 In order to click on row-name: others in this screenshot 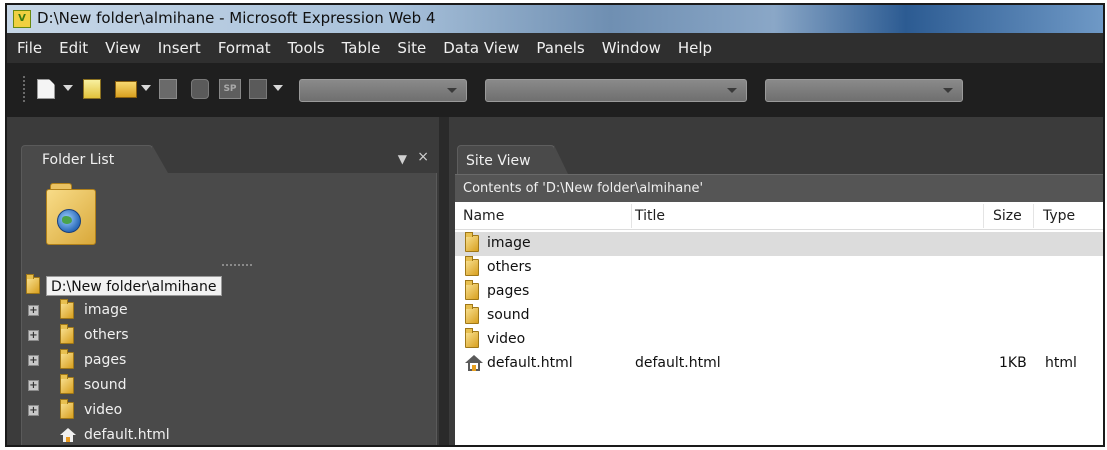, I will do `click(509, 267)`.